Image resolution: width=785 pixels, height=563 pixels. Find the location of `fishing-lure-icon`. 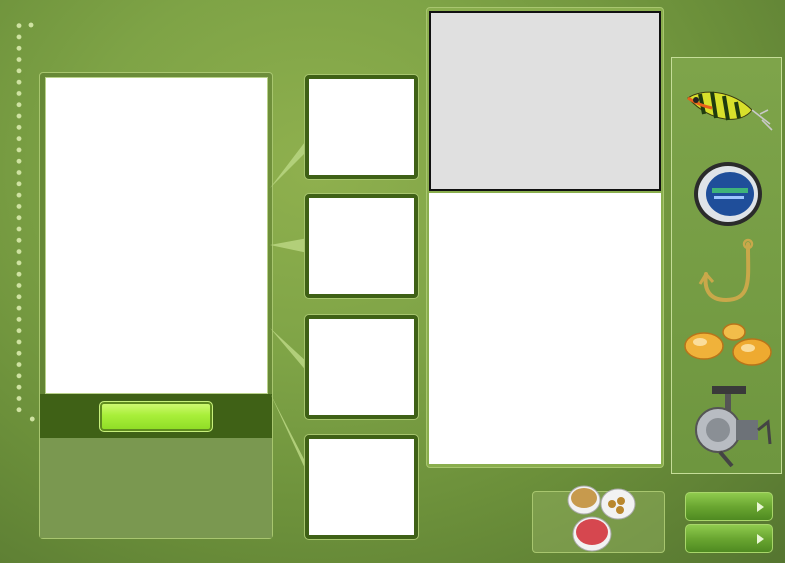

fishing-lure-icon is located at coordinates (728, 115).